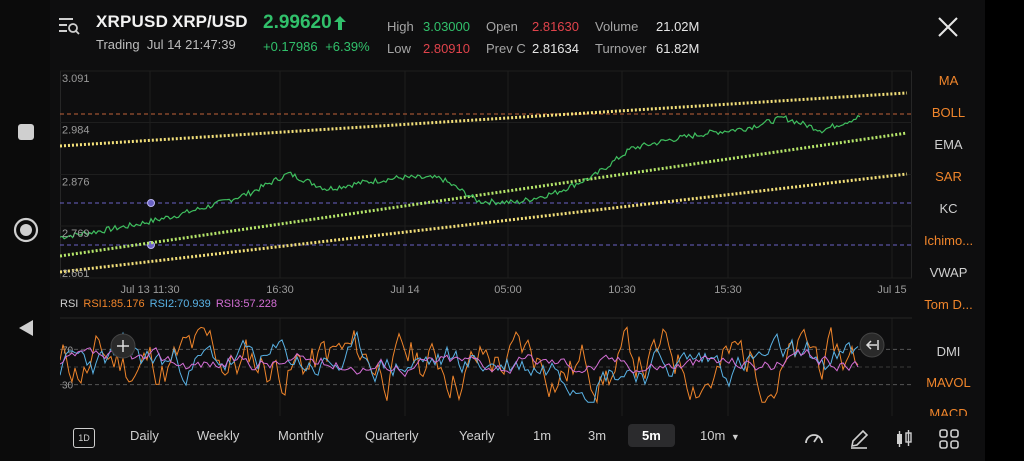 The image size is (1024, 461). Describe the element at coordinates (891, 290) in the screenshot. I see `x-tick-label: Jul 15` at that location.